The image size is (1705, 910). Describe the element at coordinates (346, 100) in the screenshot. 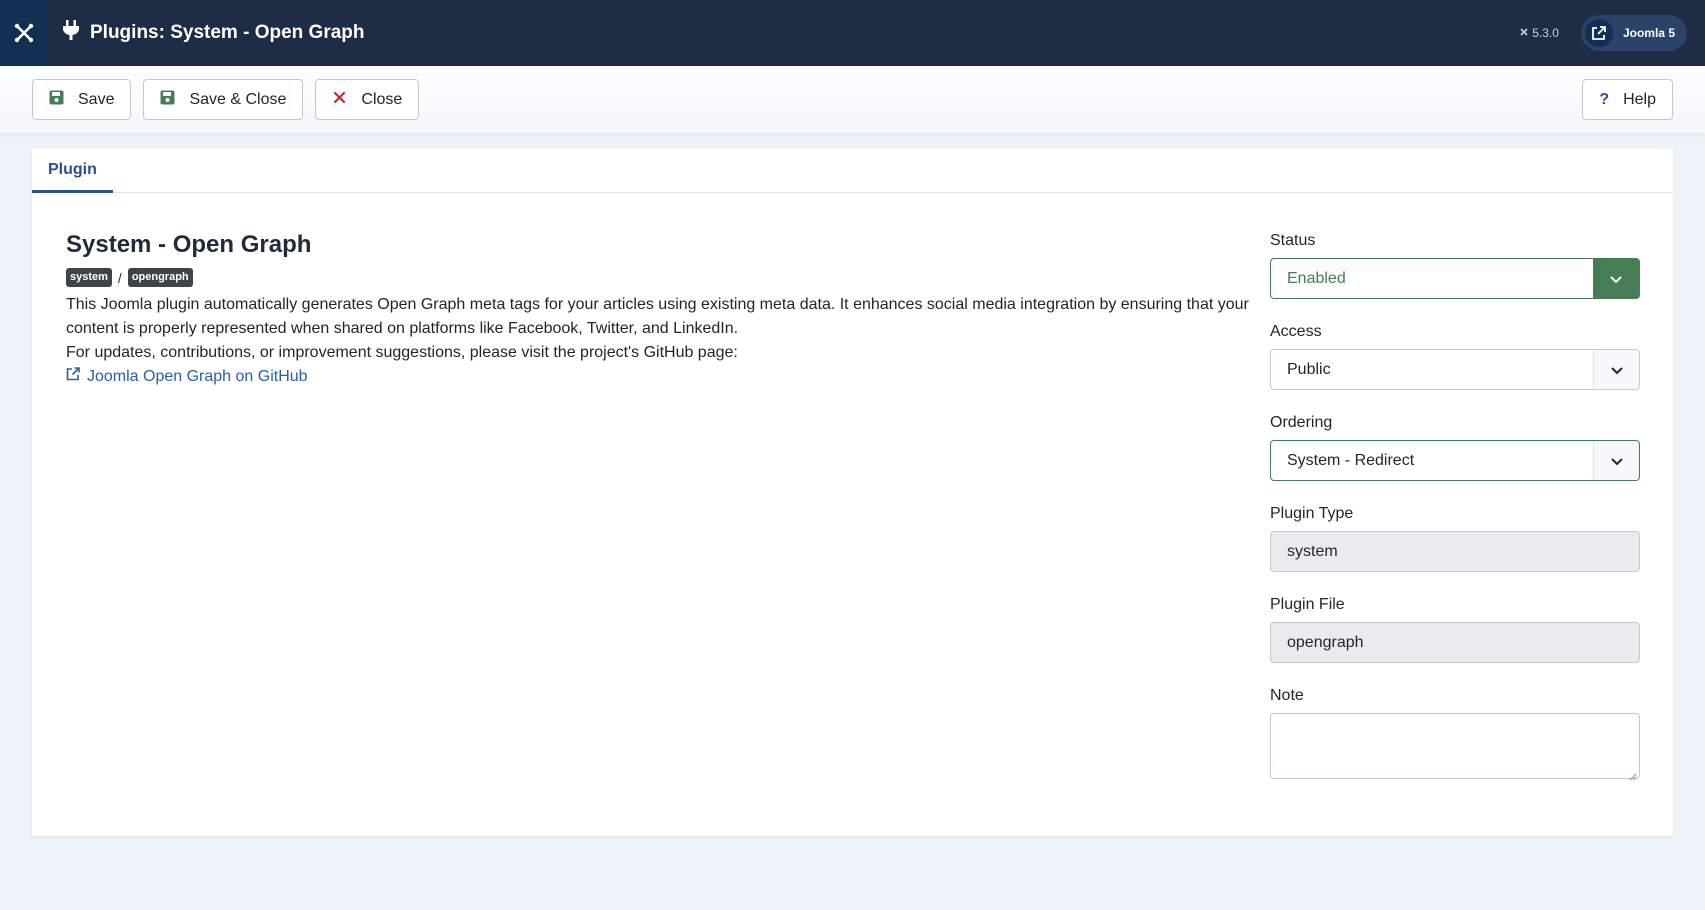

I see `close-icon` at that location.